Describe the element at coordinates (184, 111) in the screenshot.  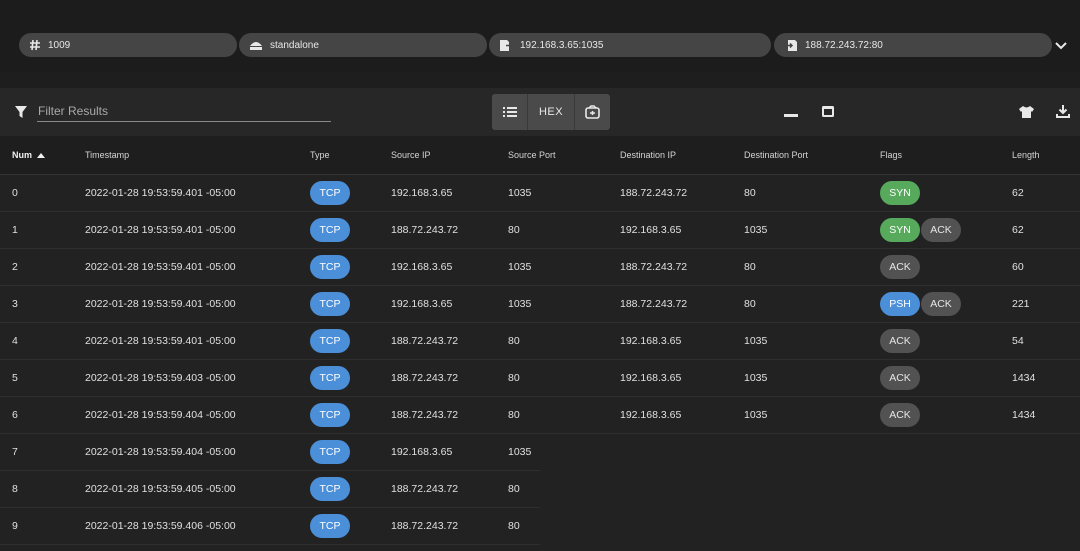
I see `filter-results-input` at that location.